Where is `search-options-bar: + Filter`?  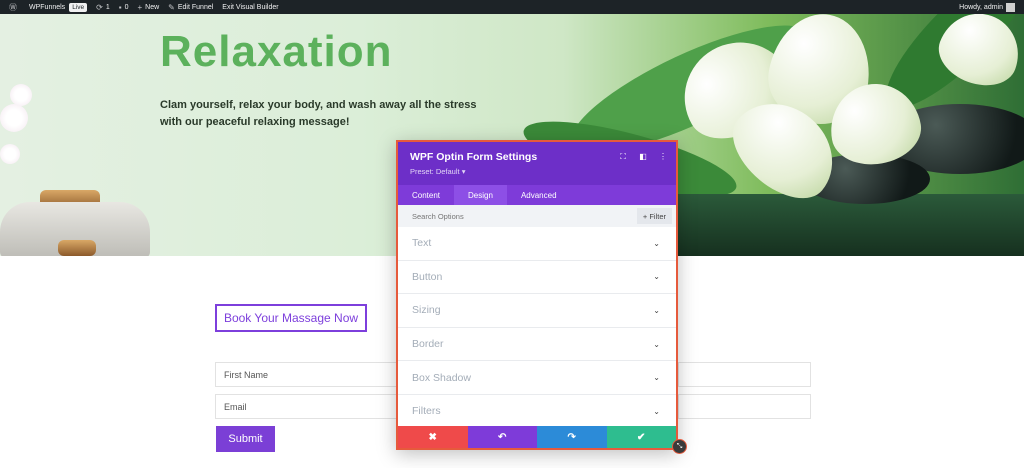
search-options-bar: + Filter is located at coordinates (537, 216).